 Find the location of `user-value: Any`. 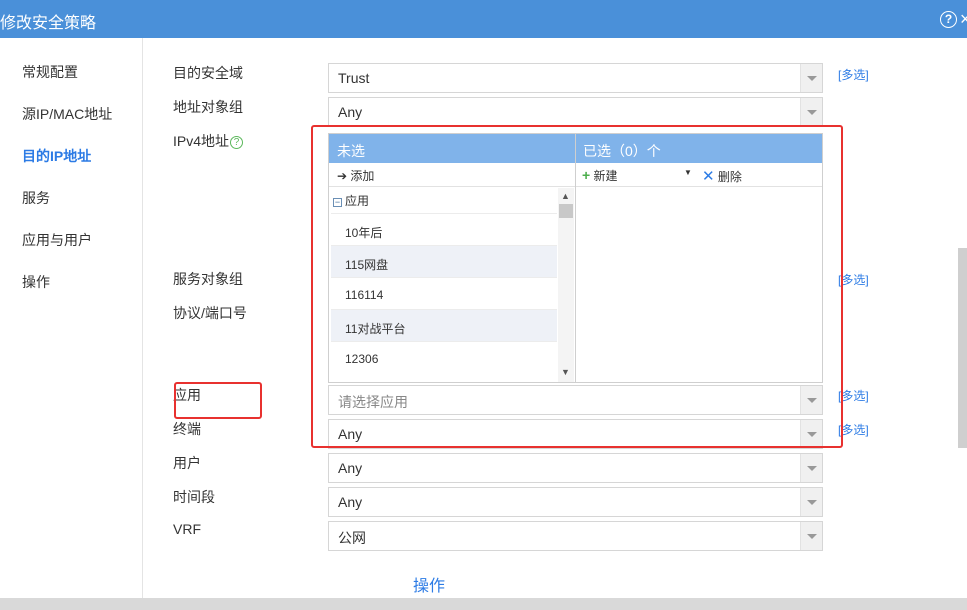

user-value: Any is located at coordinates (350, 468).